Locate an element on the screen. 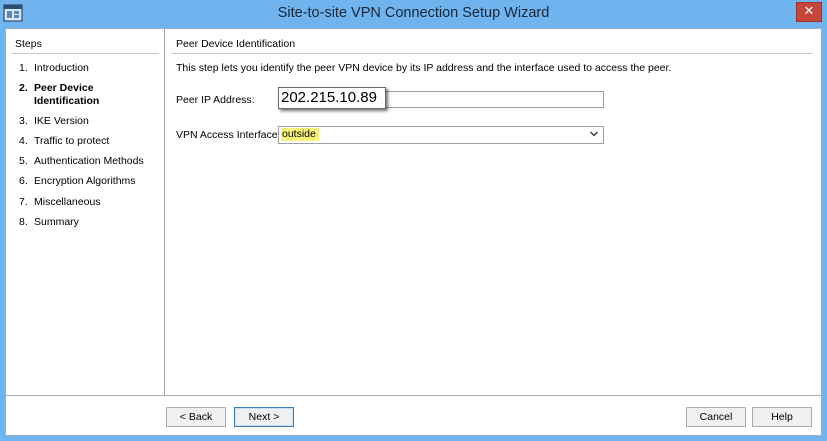 The height and width of the screenshot is (441, 827). step-ike-version: 3. IKE Version is located at coordinates (86, 121).